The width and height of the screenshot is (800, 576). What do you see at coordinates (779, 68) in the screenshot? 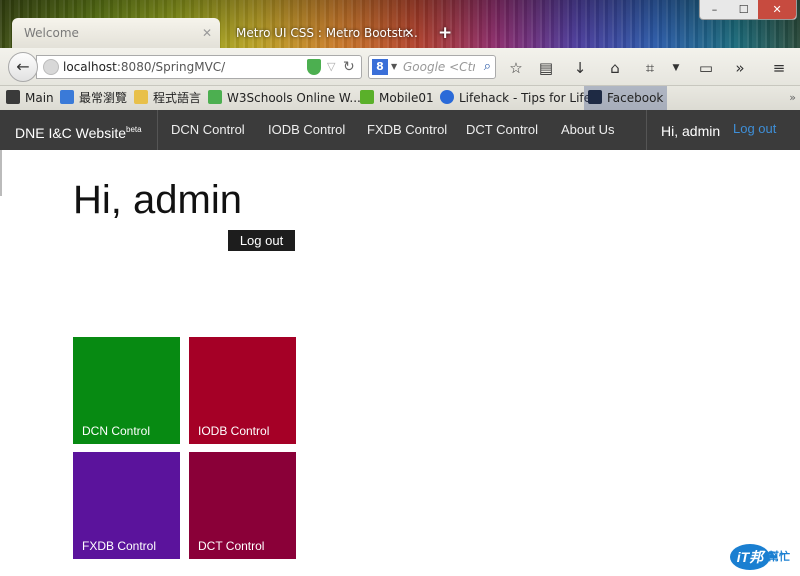
I see `menu-icon: ≡` at bounding box center [779, 68].